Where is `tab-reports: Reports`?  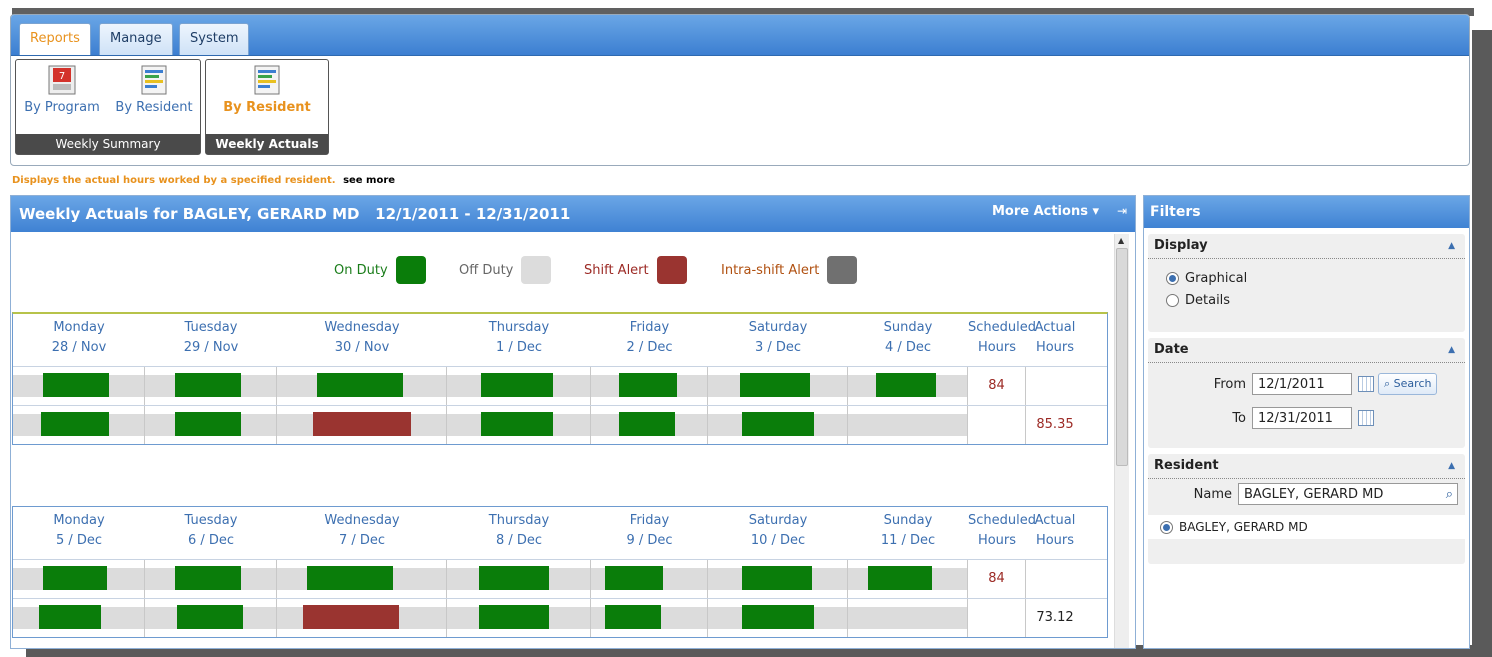
tab-reports: Reports is located at coordinates (55, 39).